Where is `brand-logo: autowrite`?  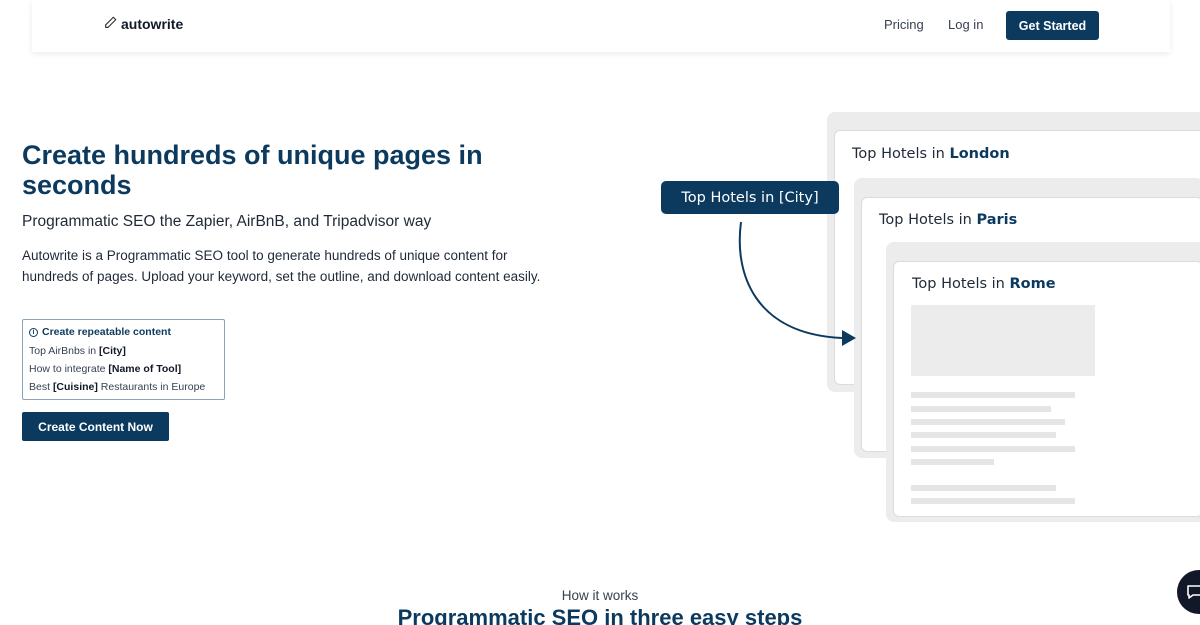
brand-logo: autowrite is located at coordinates (143, 24).